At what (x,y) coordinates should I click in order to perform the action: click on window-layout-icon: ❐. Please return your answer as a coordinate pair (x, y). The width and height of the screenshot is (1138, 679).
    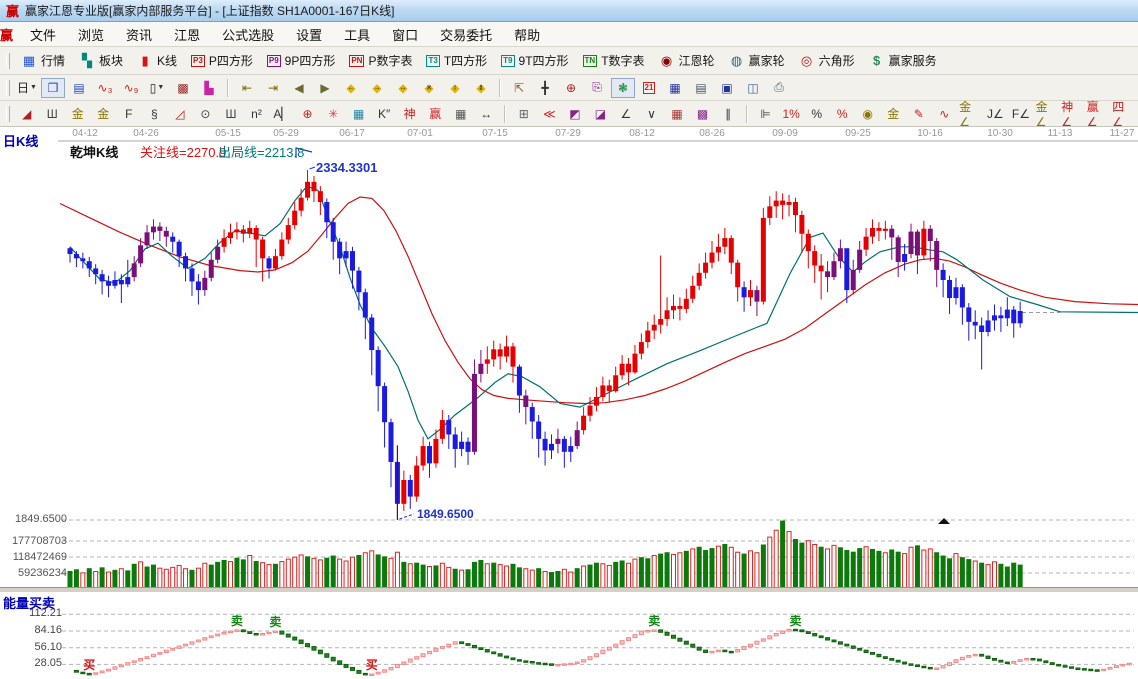
    Looking at the image, I should click on (53, 87).